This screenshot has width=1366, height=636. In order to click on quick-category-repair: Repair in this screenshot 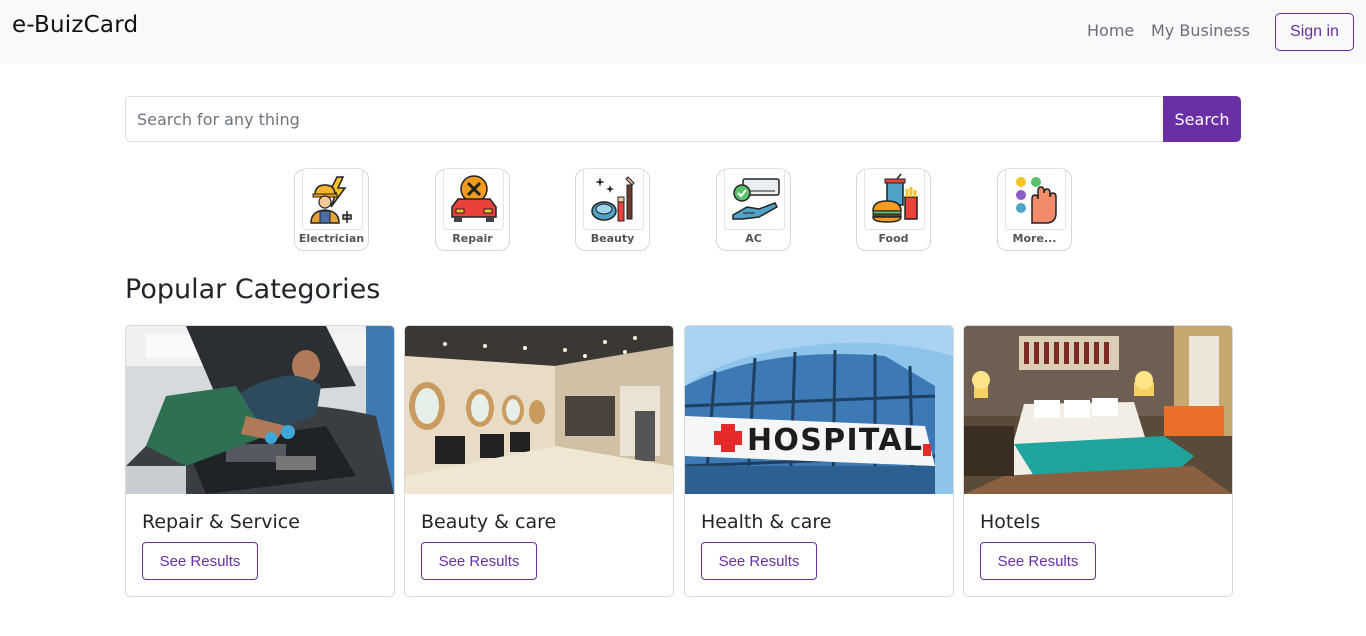, I will do `click(472, 209)`.